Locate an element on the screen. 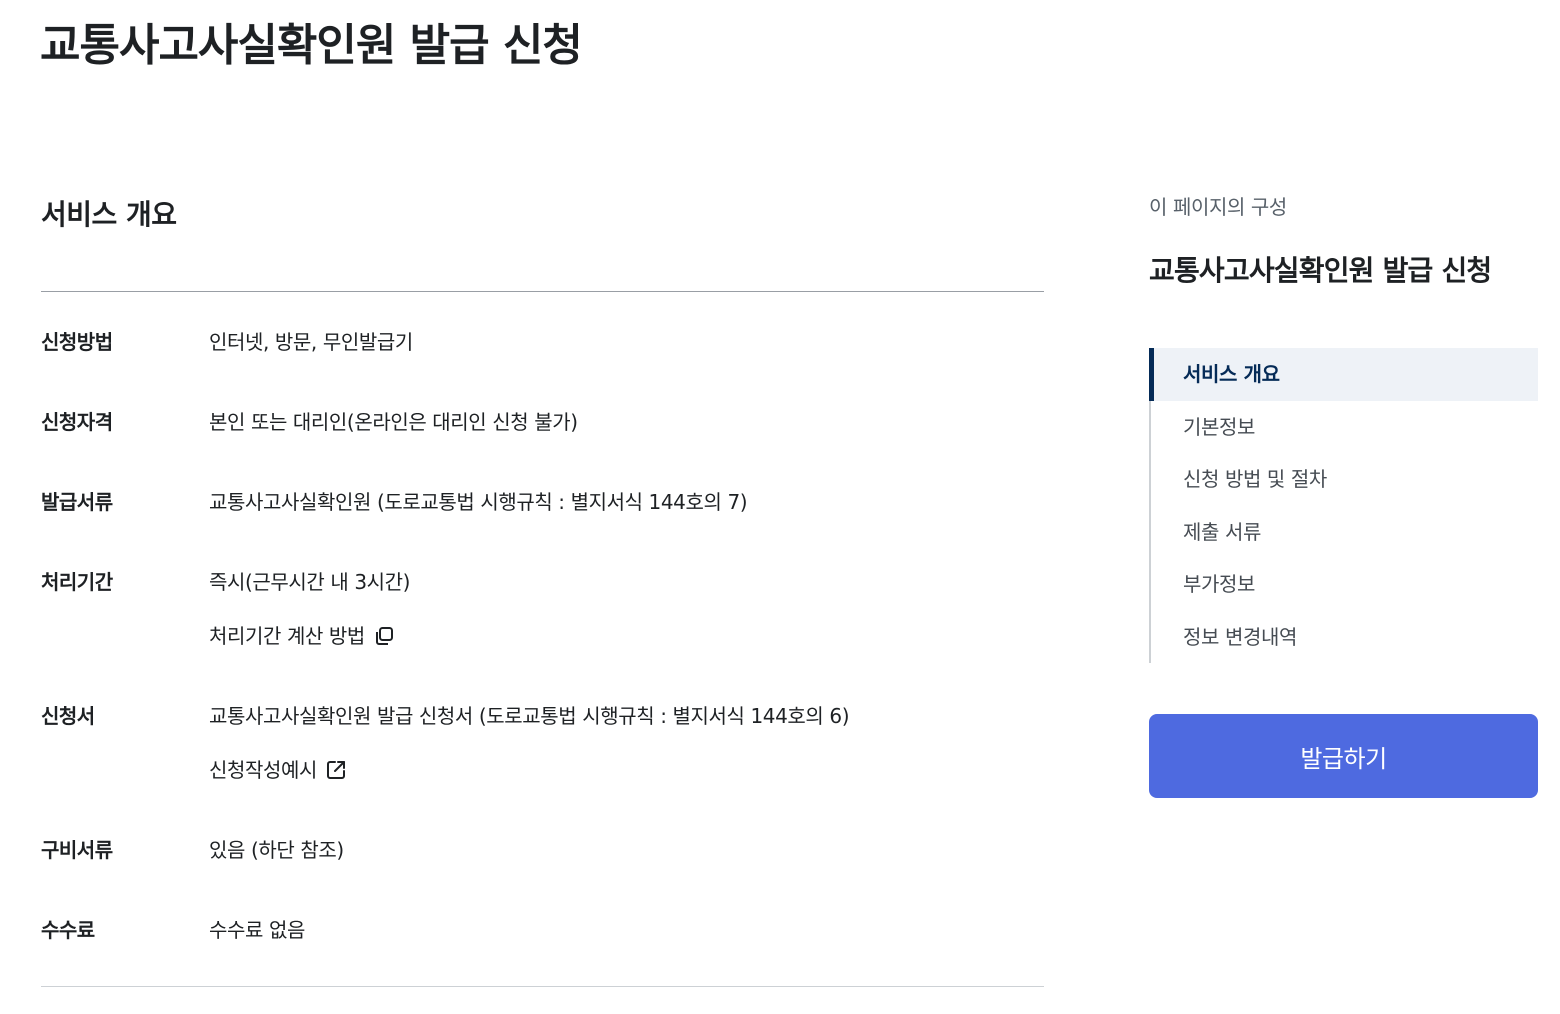 Image resolution: width=1560 pixels, height=1014 pixels. info-row-method: 신청방법 인터넷, 방문, 무인발급기 is located at coordinates (542, 355).